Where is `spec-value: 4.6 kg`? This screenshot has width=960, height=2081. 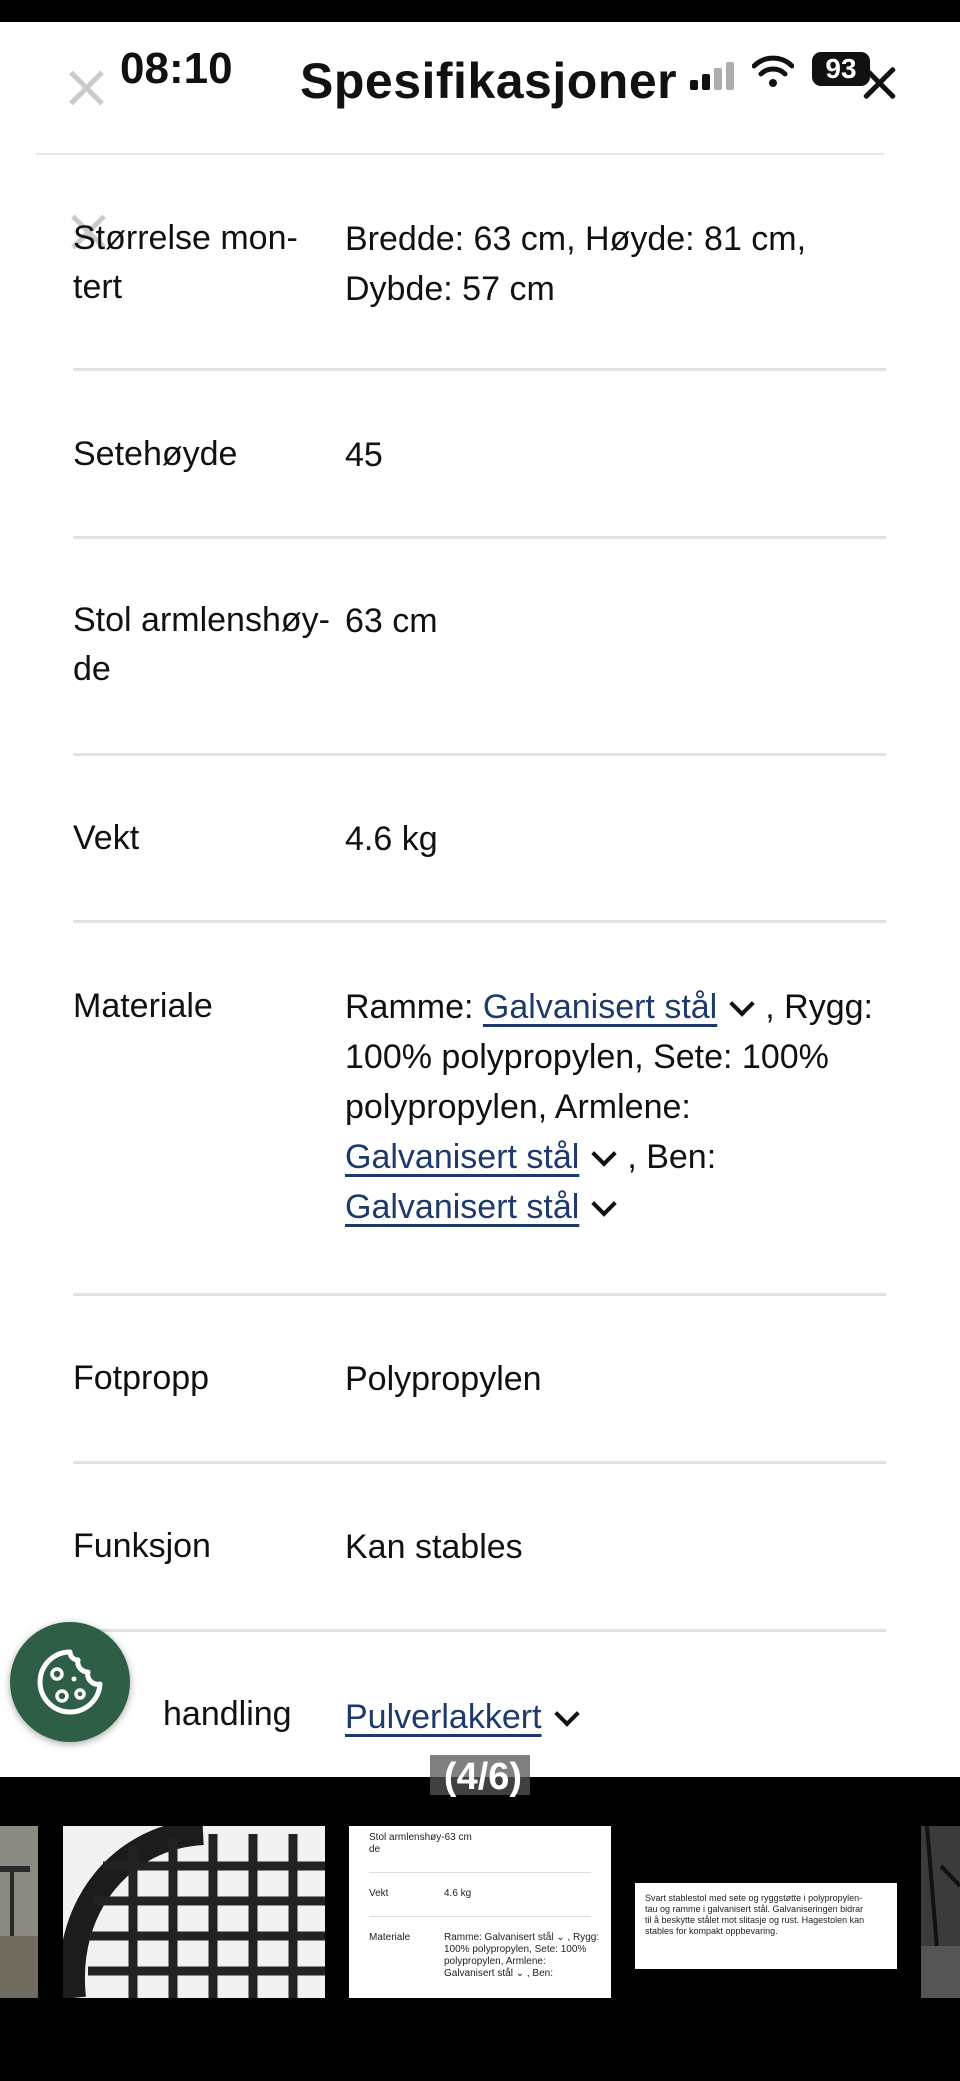
spec-value: 4.6 kg is located at coordinates (391, 839).